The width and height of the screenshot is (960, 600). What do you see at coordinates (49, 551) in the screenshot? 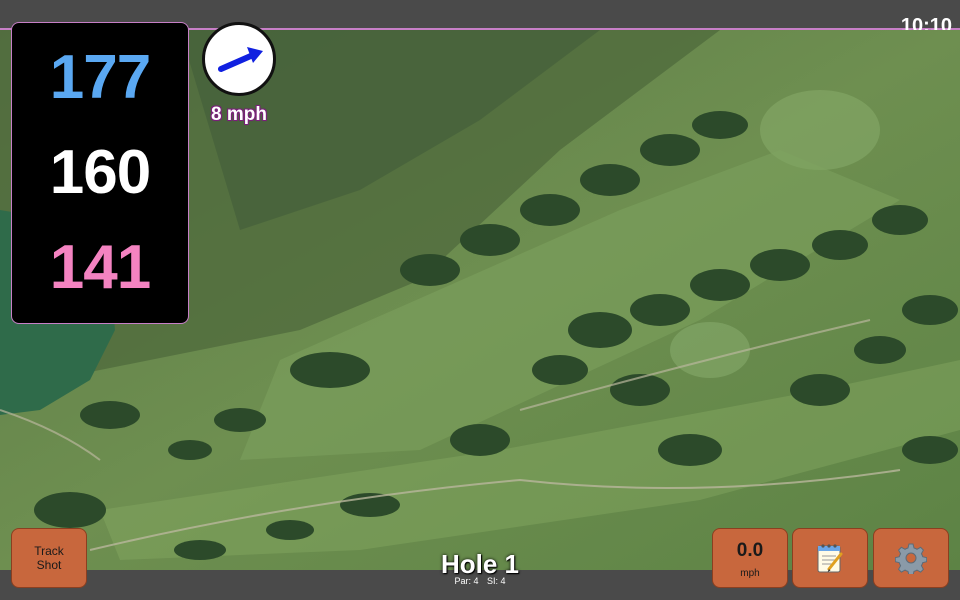
I see `track-shot-label-line1: Track` at bounding box center [49, 551].